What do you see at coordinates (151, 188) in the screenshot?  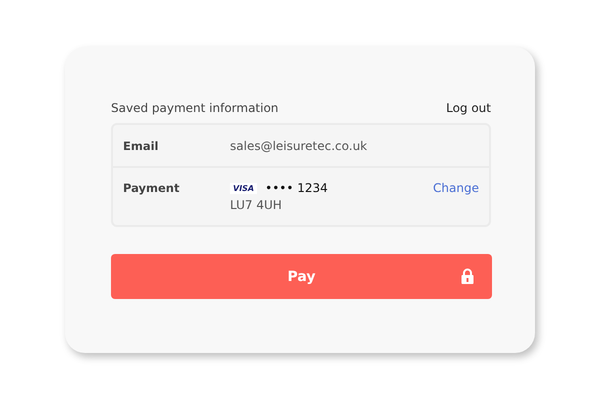 I see `field-label: Payment` at bounding box center [151, 188].